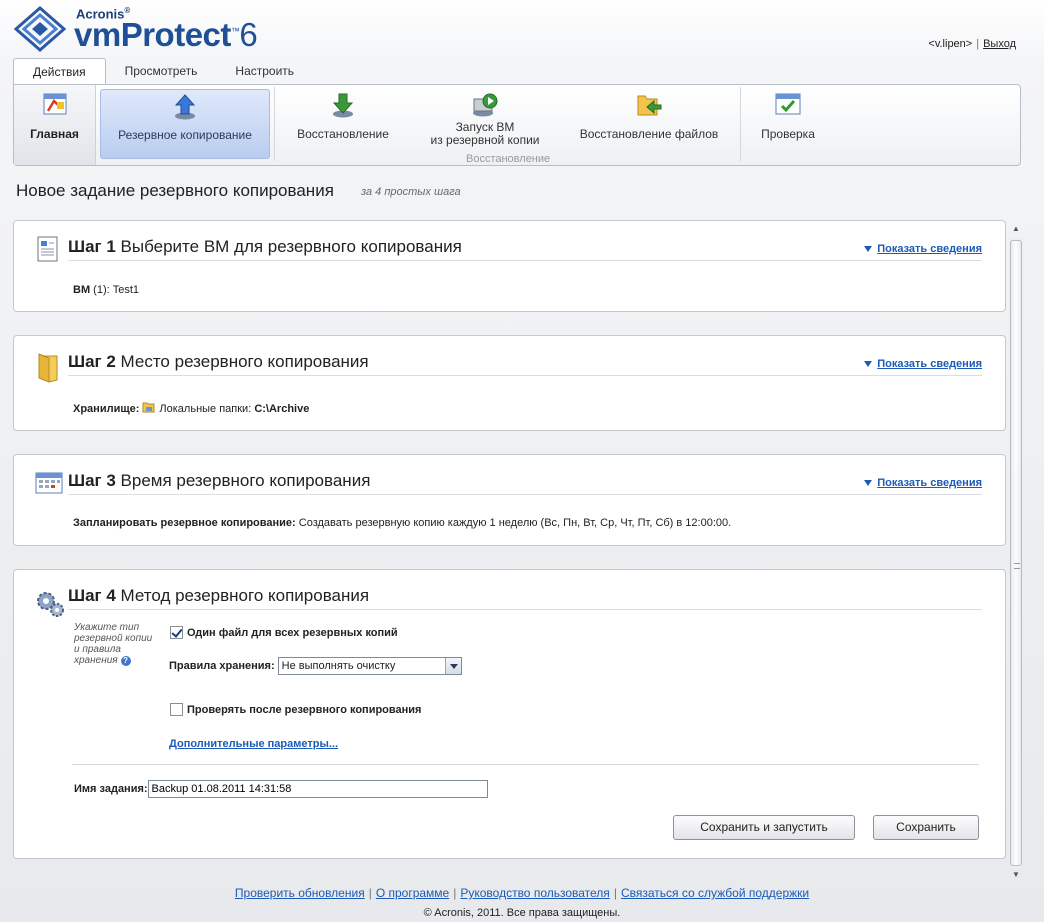 Image resolution: width=1044 pixels, height=922 pixels. I want to click on storage-label: Хранилище:, so click(106, 408).